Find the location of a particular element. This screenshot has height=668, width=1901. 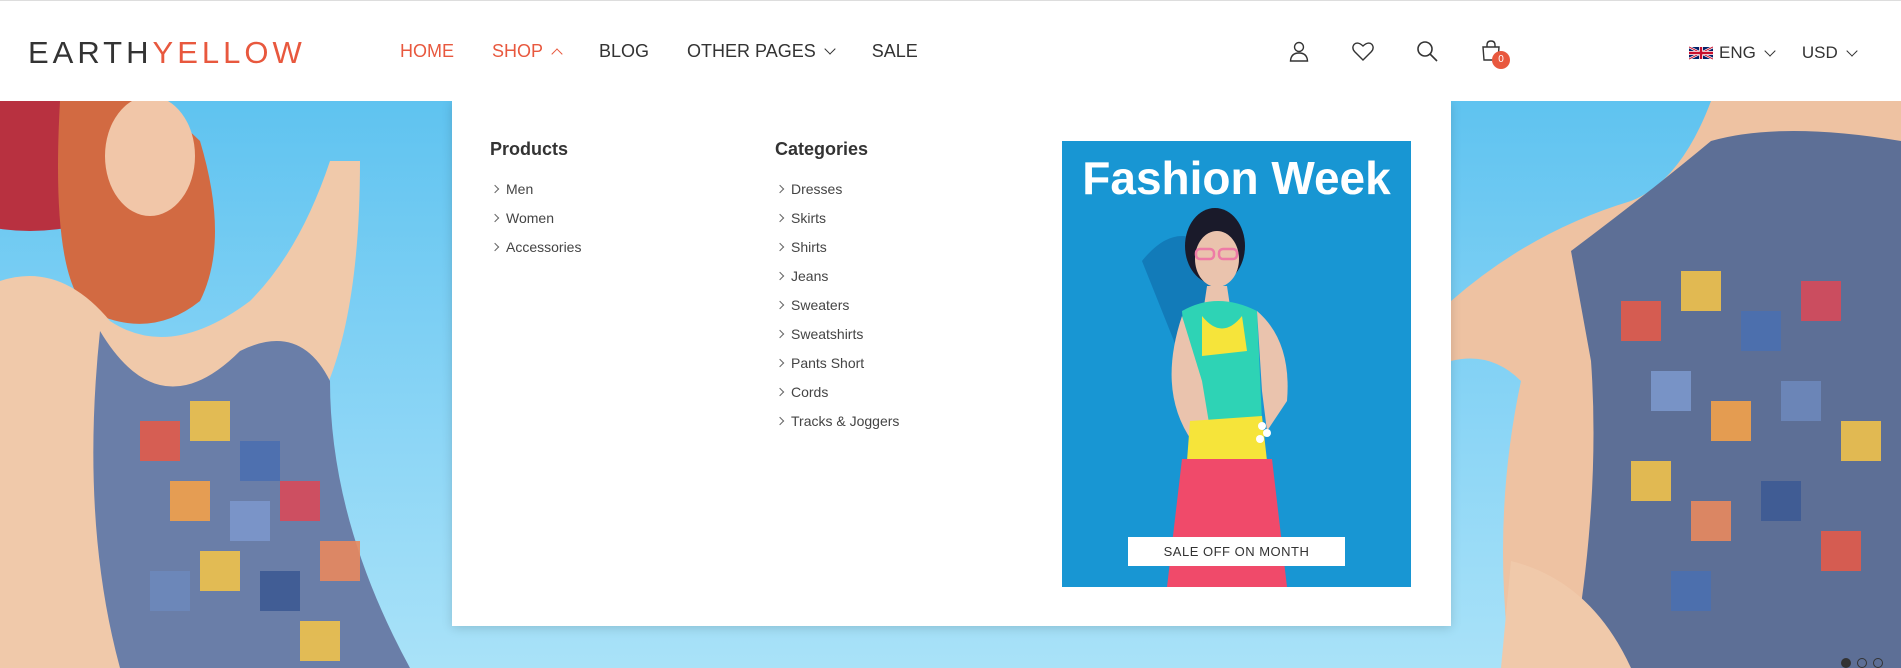

menu-item-sweatshirts: Sweatshirts is located at coordinates (837, 333).